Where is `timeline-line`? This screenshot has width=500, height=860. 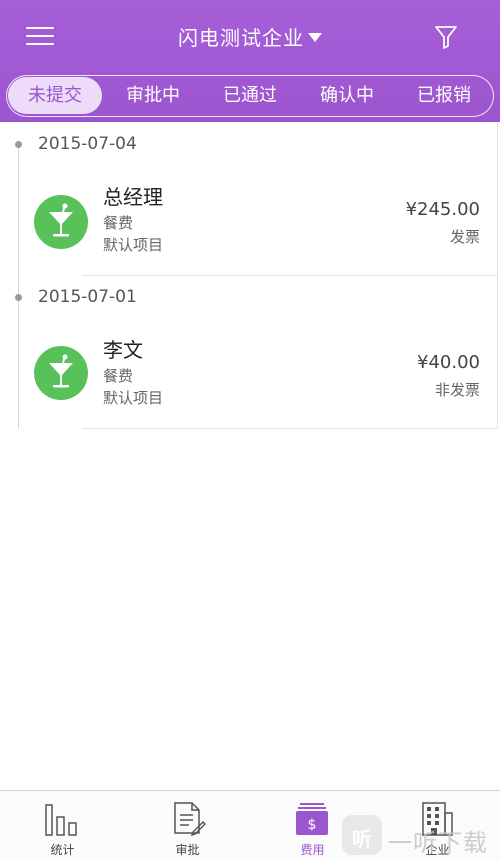 timeline-line is located at coordinates (18, 286).